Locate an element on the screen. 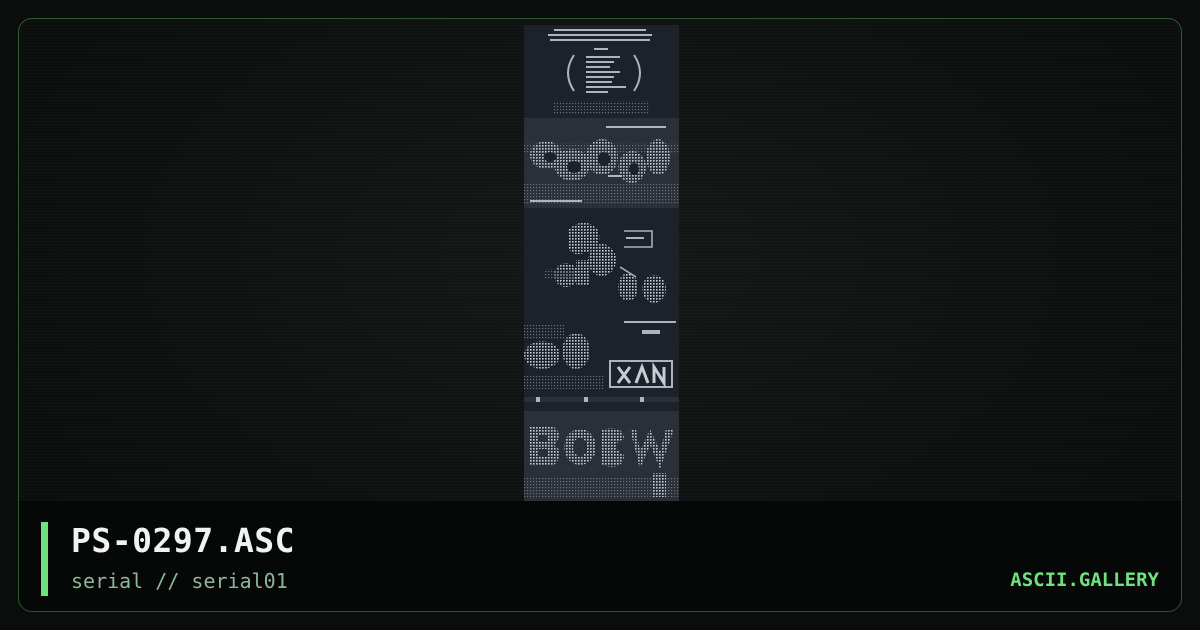 The width and height of the screenshot is (1200, 630). accent-bar is located at coordinates (44, 559).